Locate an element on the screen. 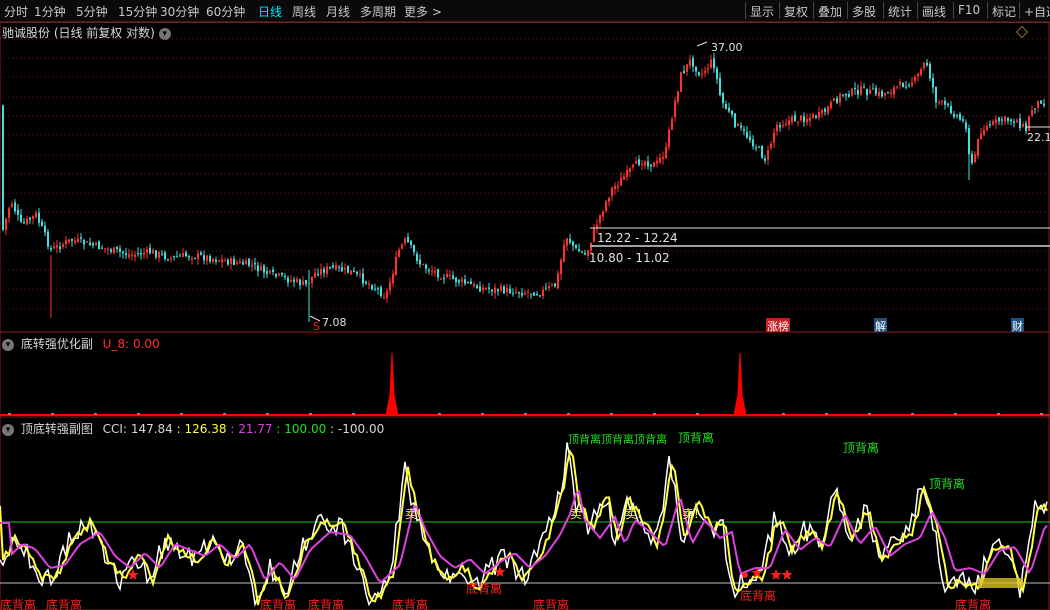  signal-star is located at coordinates (776, 574).